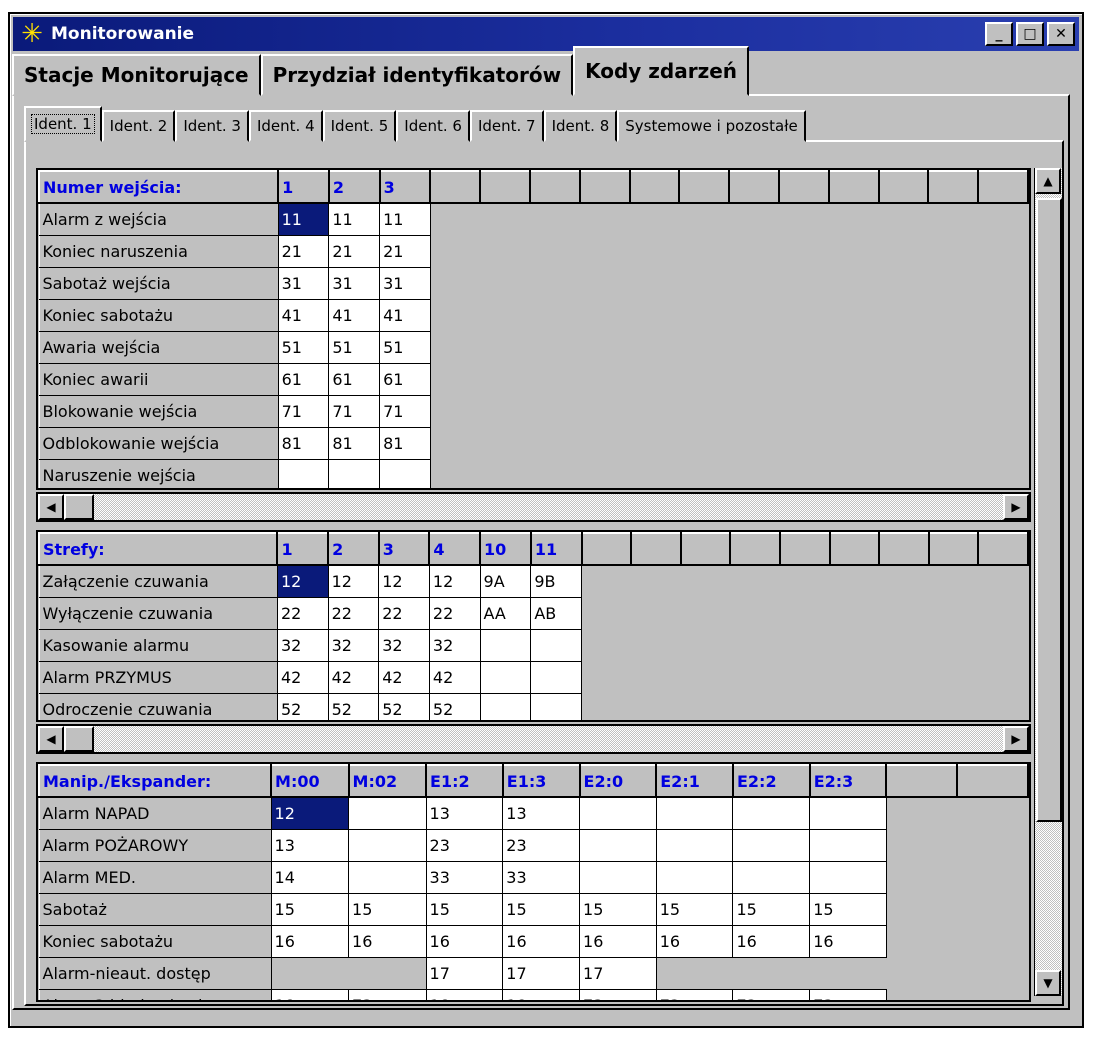 This screenshot has height=1037, width=1093. What do you see at coordinates (405, 347) in the screenshot?
I see `grid-cell: 51` at bounding box center [405, 347].